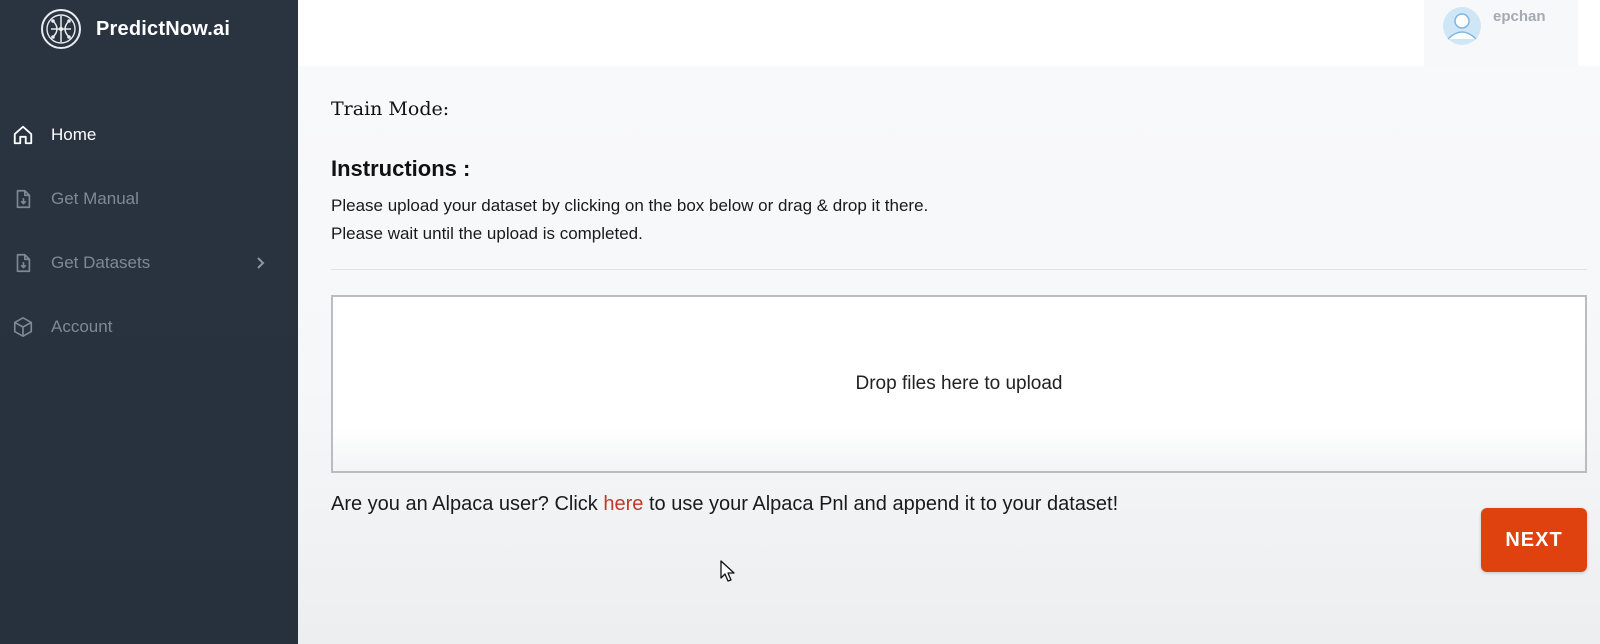 This screenshot has height=644, width=1600. Describe the element at coordinates (727, 571) in the screenshot. I see `mouse-cursor-icon` at that location.